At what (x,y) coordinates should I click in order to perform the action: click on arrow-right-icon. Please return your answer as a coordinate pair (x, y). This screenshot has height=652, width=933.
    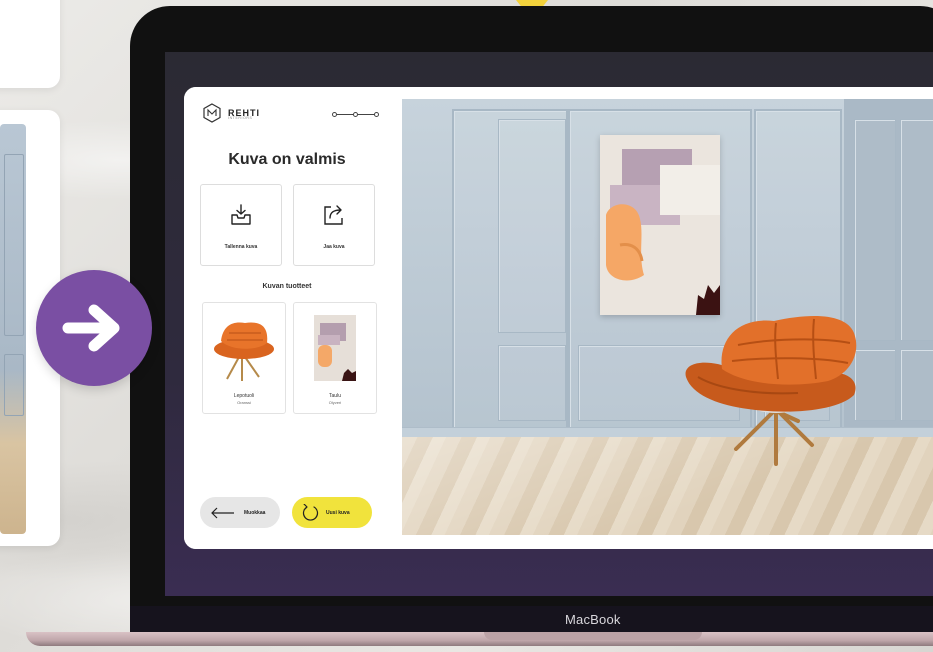
    Looking at the image, I should click on (94, 328).